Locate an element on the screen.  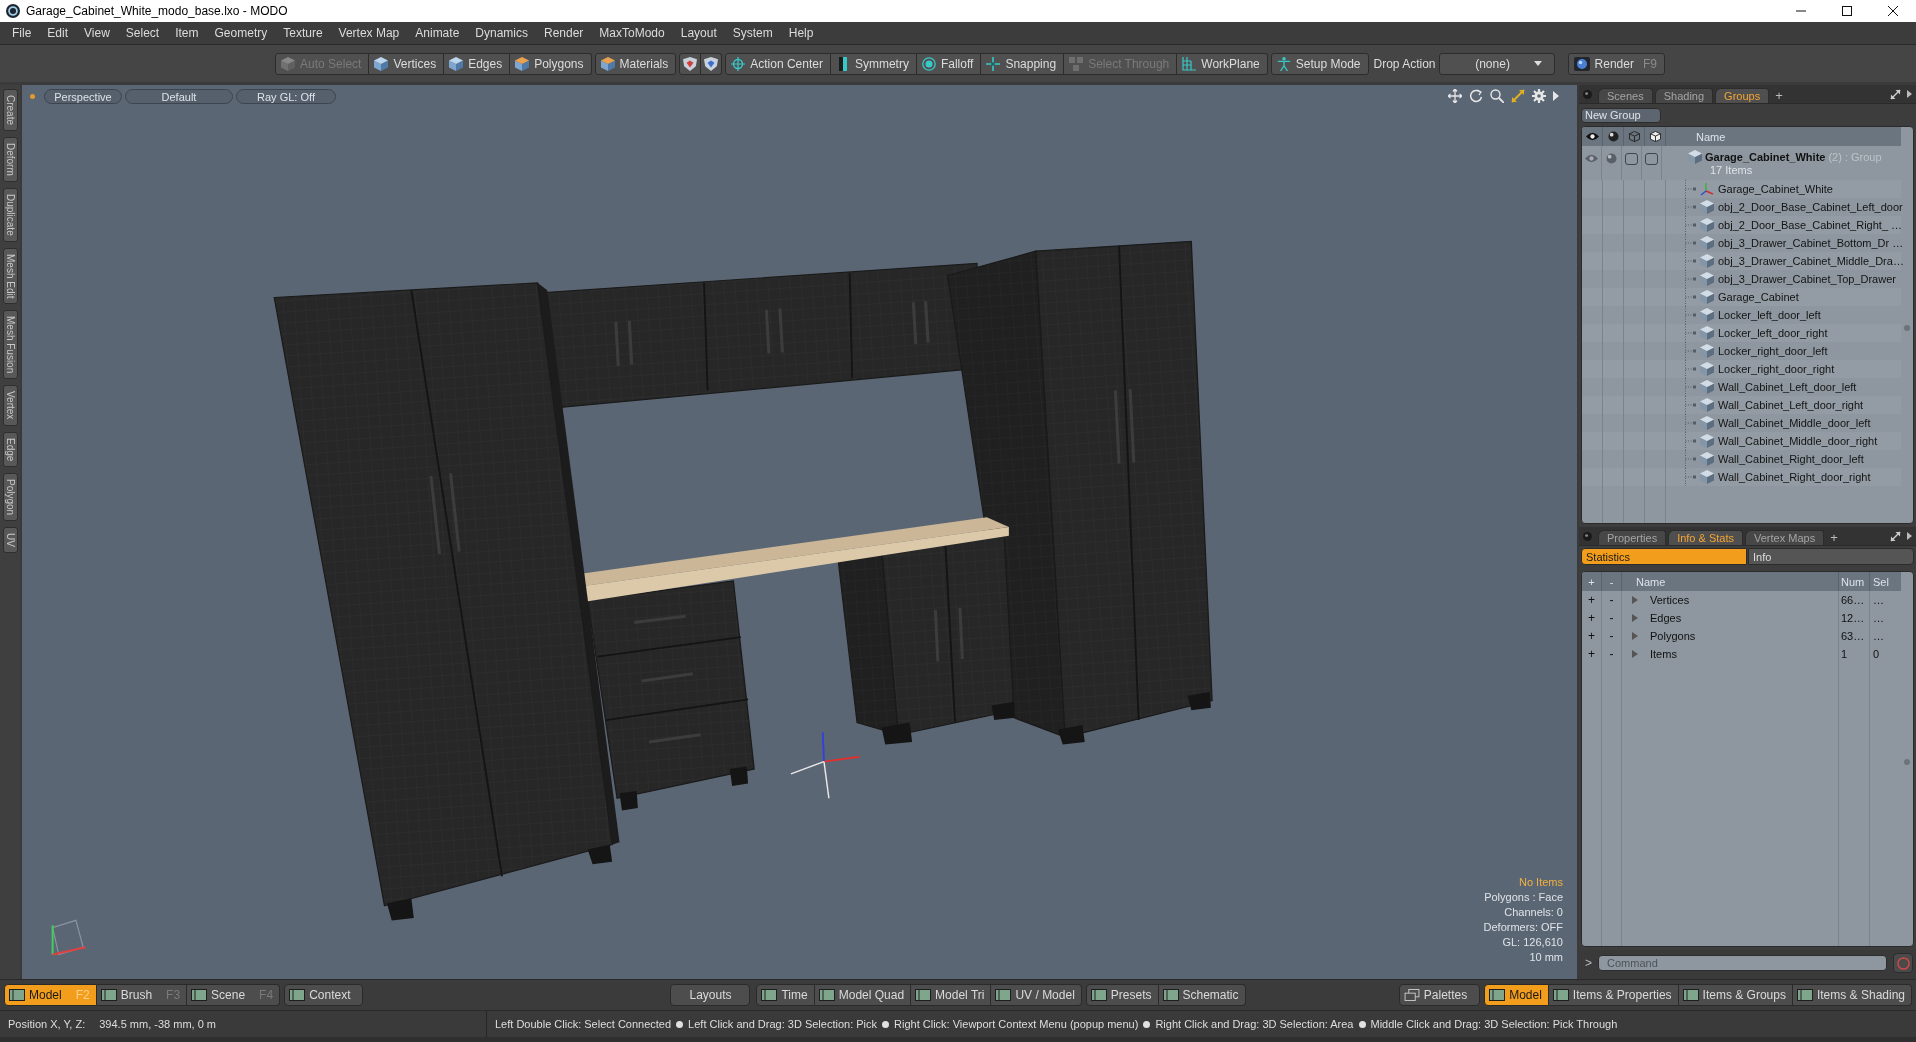
layout-tab: Presets is located at coordinates (1122, 995).